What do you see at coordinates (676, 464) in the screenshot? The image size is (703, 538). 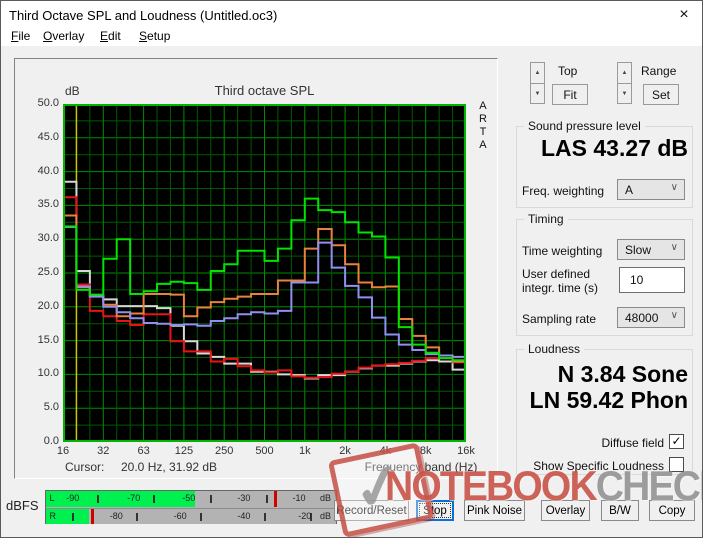 I see `show-specific-loudness-checkbox` at bounding box center [676, 464].